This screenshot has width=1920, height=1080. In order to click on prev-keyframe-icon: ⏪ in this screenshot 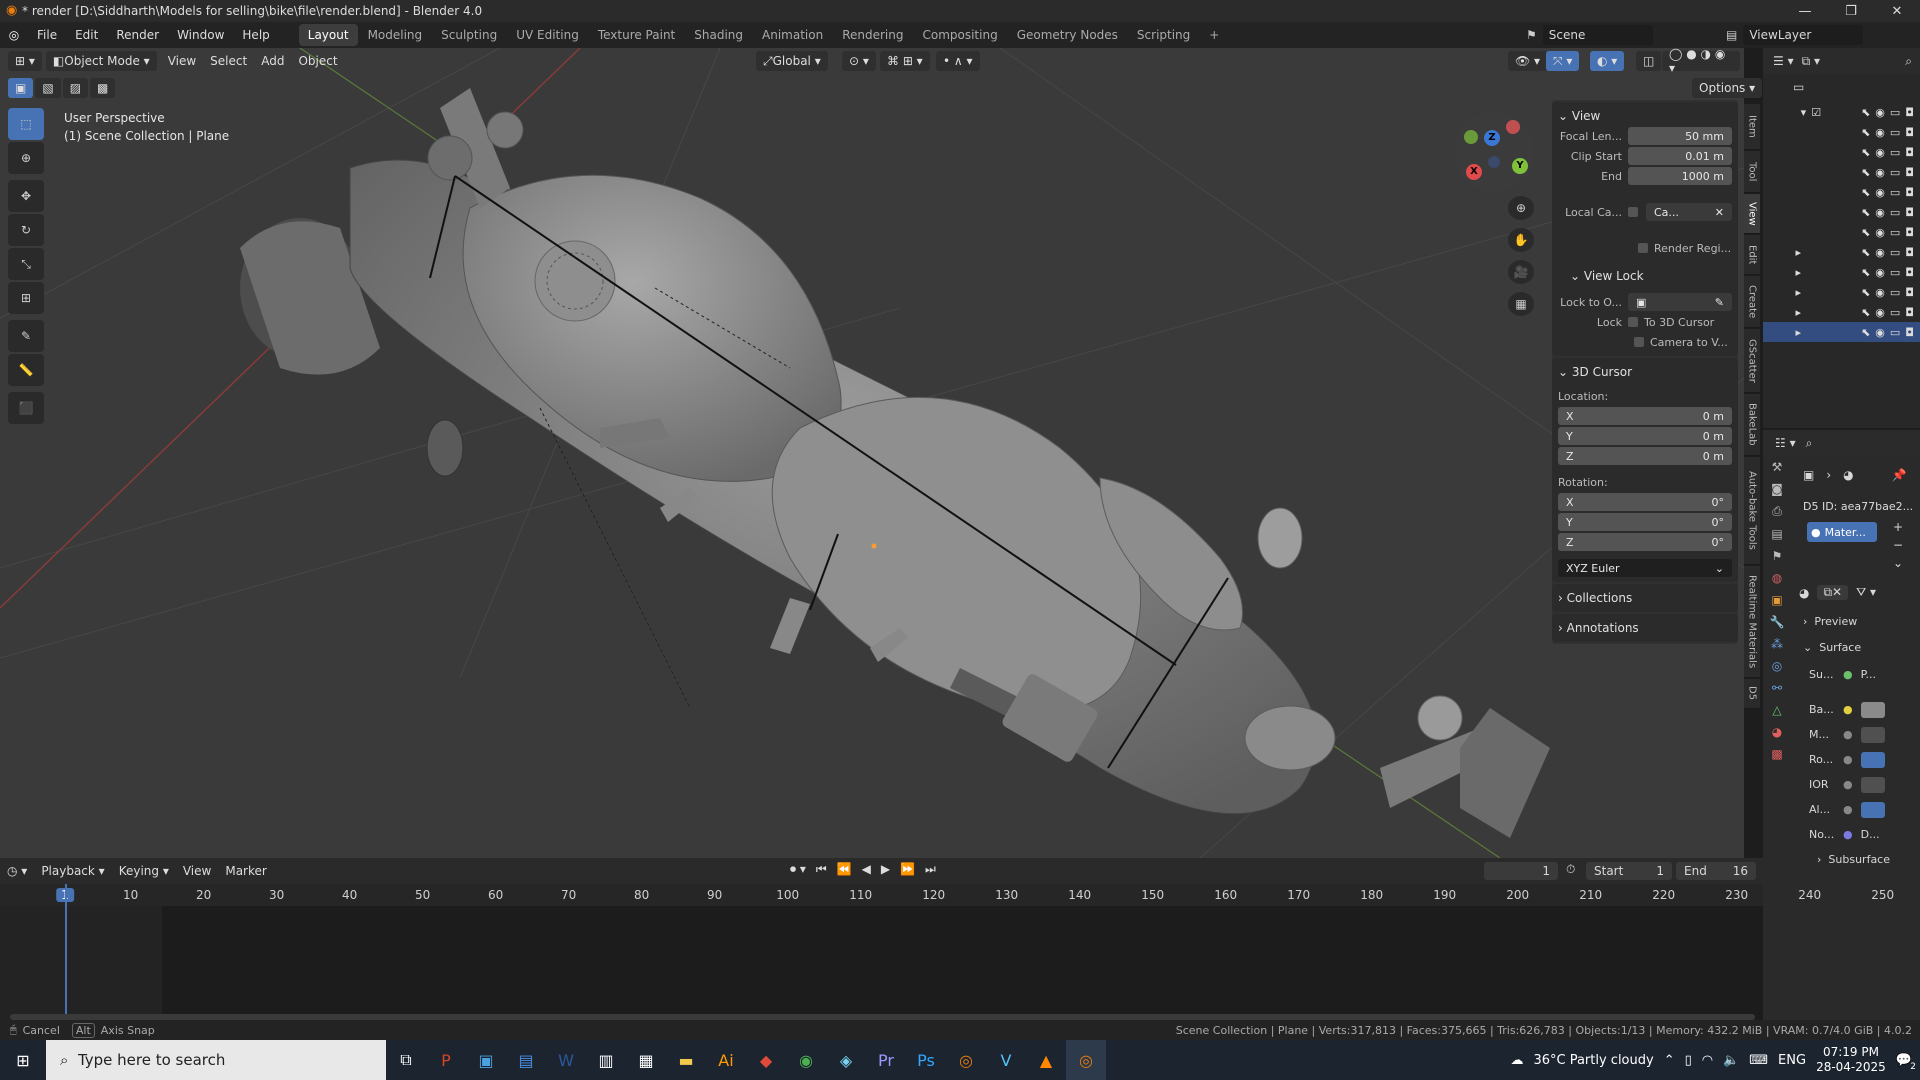, I will do `click(844, 869)`.